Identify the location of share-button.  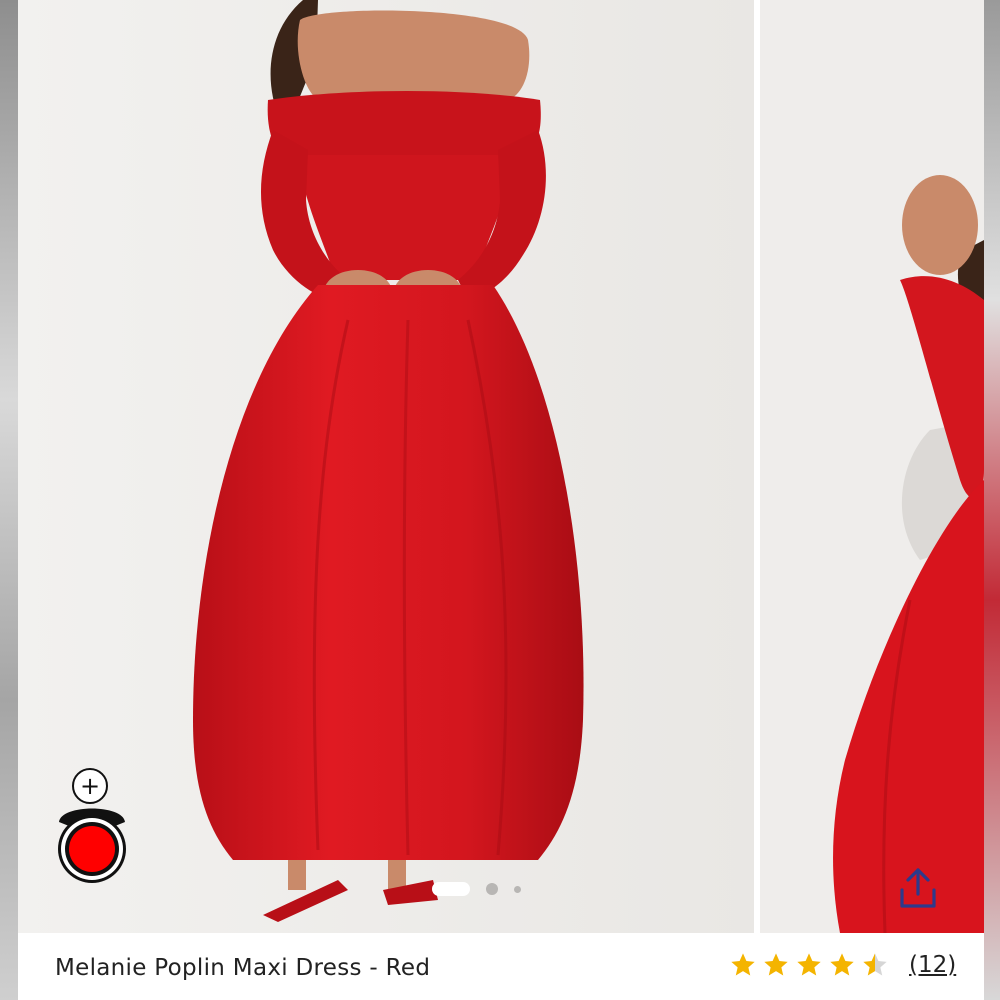
(918, 888).